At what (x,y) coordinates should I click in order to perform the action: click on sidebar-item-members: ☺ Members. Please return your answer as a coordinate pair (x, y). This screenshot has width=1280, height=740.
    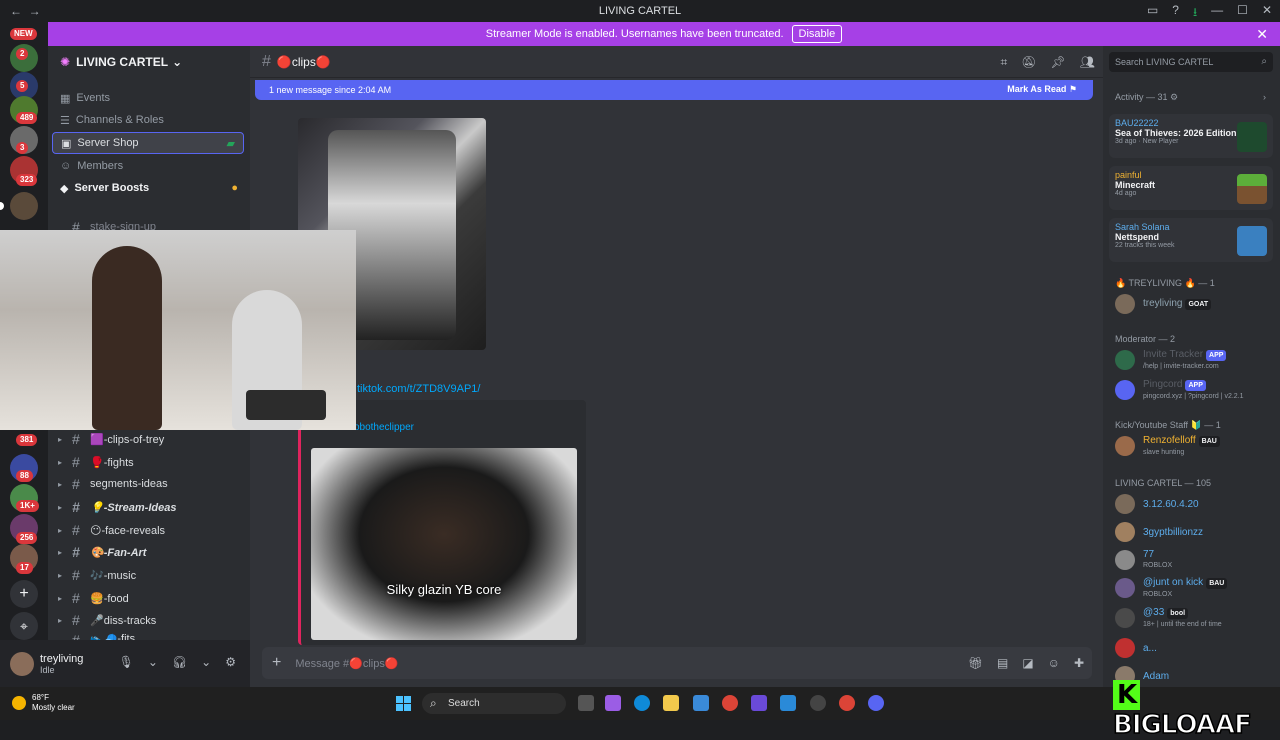
    Looking at the image, I should click on (148, 166).